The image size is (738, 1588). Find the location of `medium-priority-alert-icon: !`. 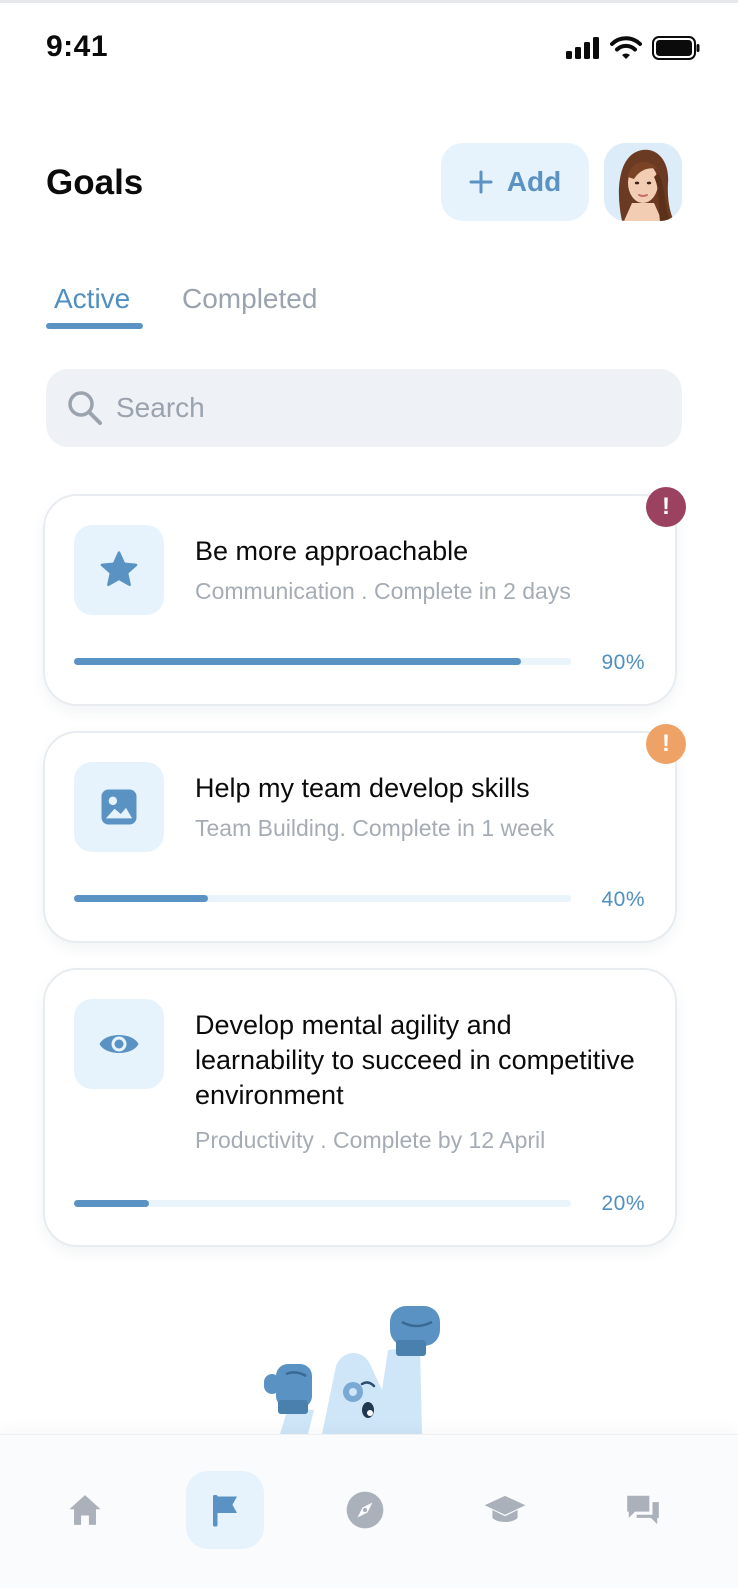

medium-priority-alert-icon: ! is located at coordinates (666, 744).